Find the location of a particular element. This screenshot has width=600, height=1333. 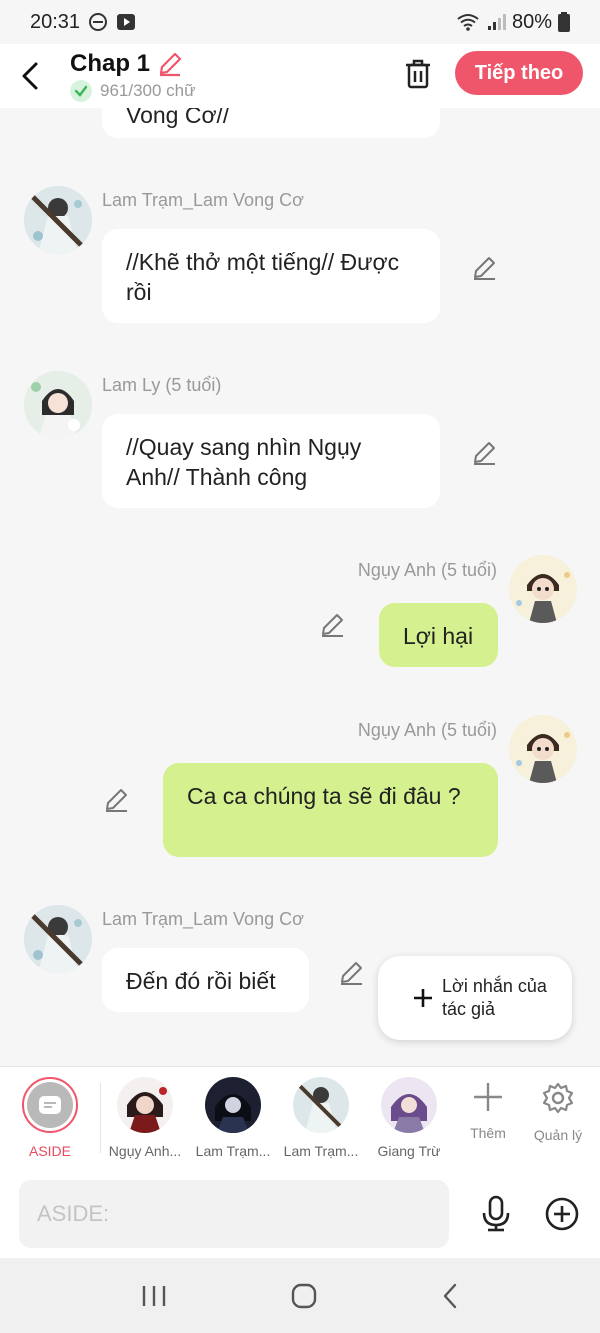

message-bubble: Ca ca chúng ta sẽ đi đâu ? is located at coordinates (330, 810).